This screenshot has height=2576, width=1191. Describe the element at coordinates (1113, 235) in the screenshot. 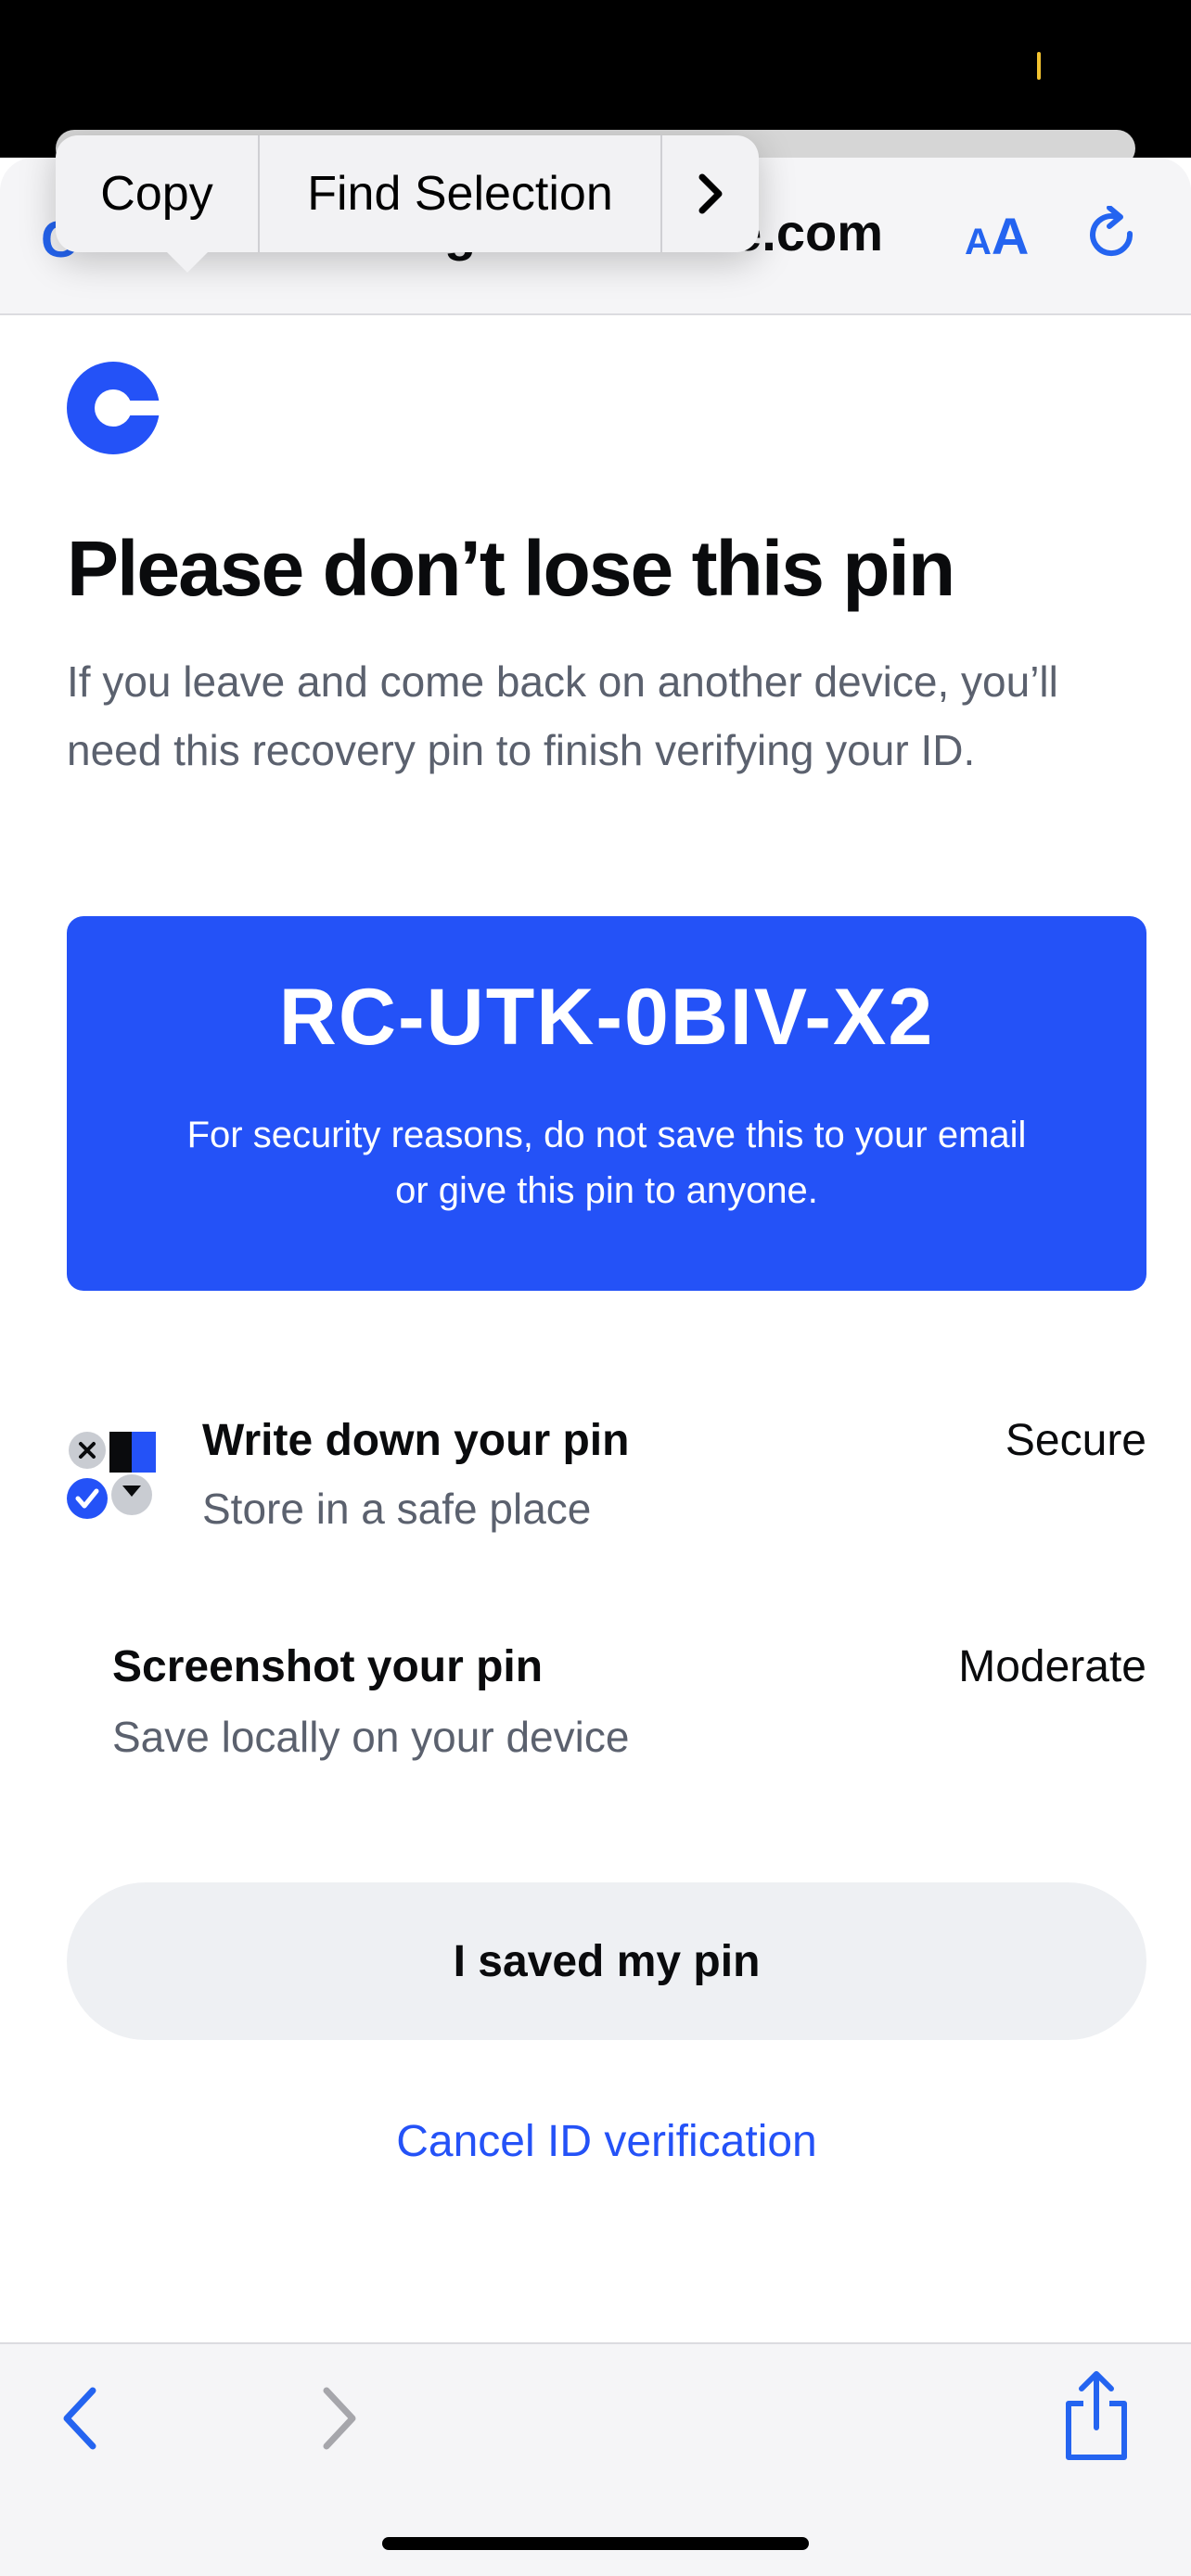

I see `reload-icon` at that location.